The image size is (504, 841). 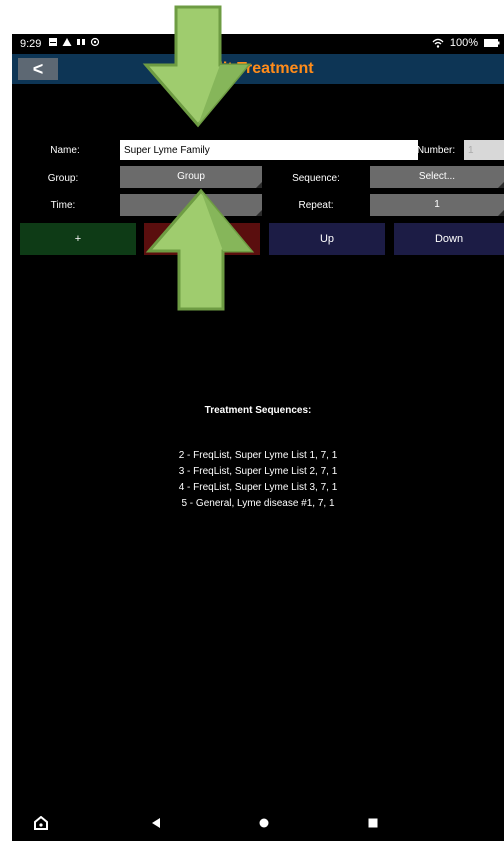 What do you see at coordinates (156, 823) in the screenshot?
I see `back-triangle-icon` at bounding box center [156, 823].